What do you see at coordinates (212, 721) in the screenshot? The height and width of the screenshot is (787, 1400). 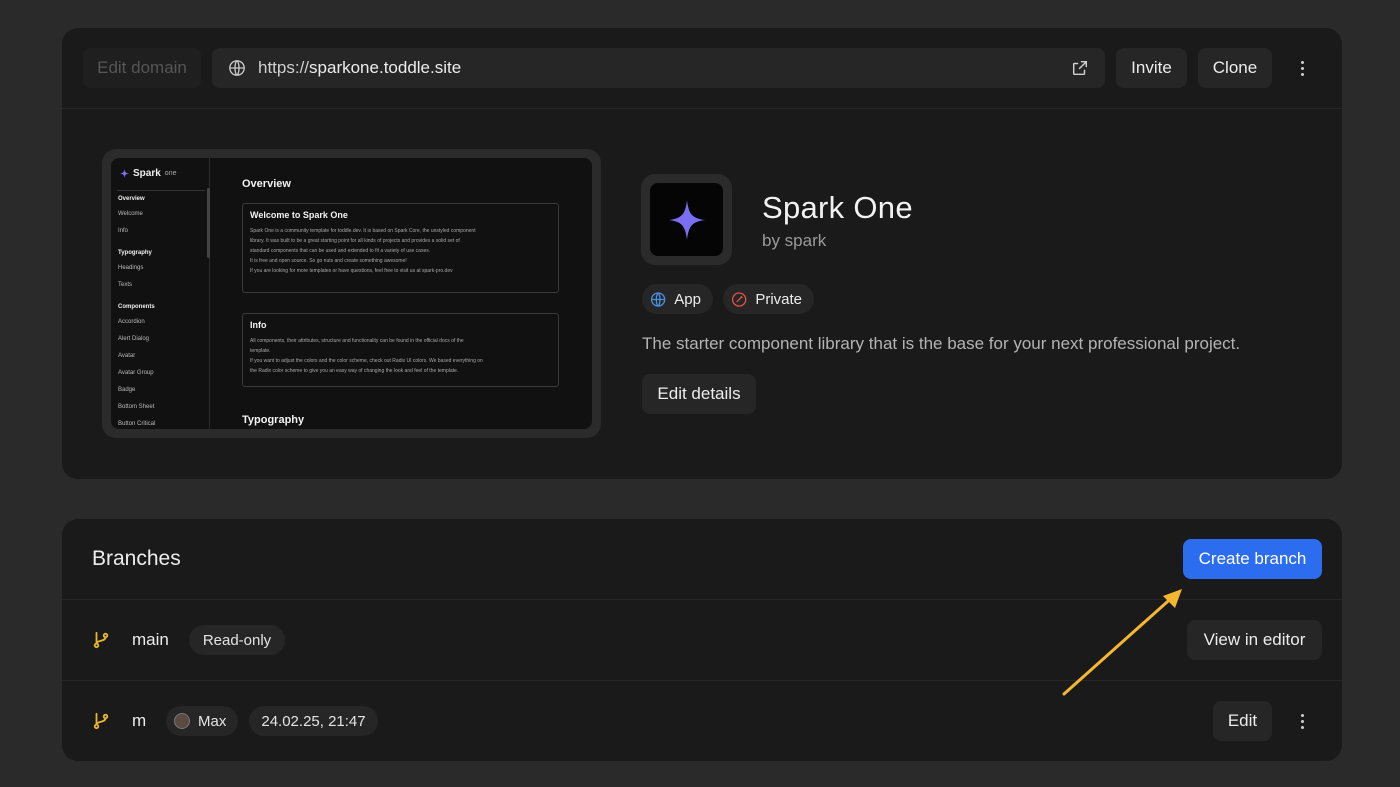 I see `author-name: Max` at bounding box center [212, 721].